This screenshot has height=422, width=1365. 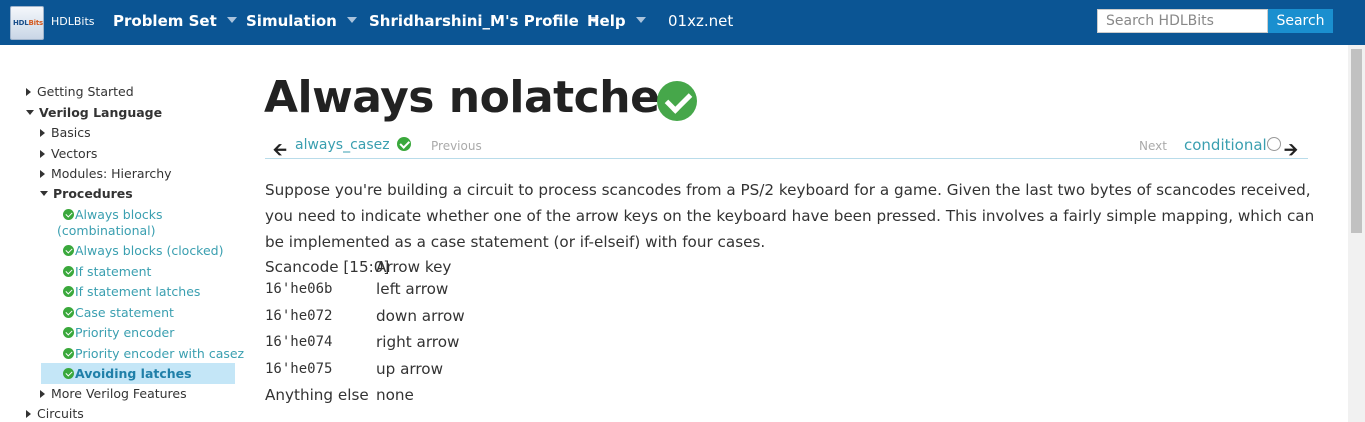 What do you see at coordinates (1356, 233) in the screenshot?
I see `page-scrollbar` at bounding box center [1356, 233].